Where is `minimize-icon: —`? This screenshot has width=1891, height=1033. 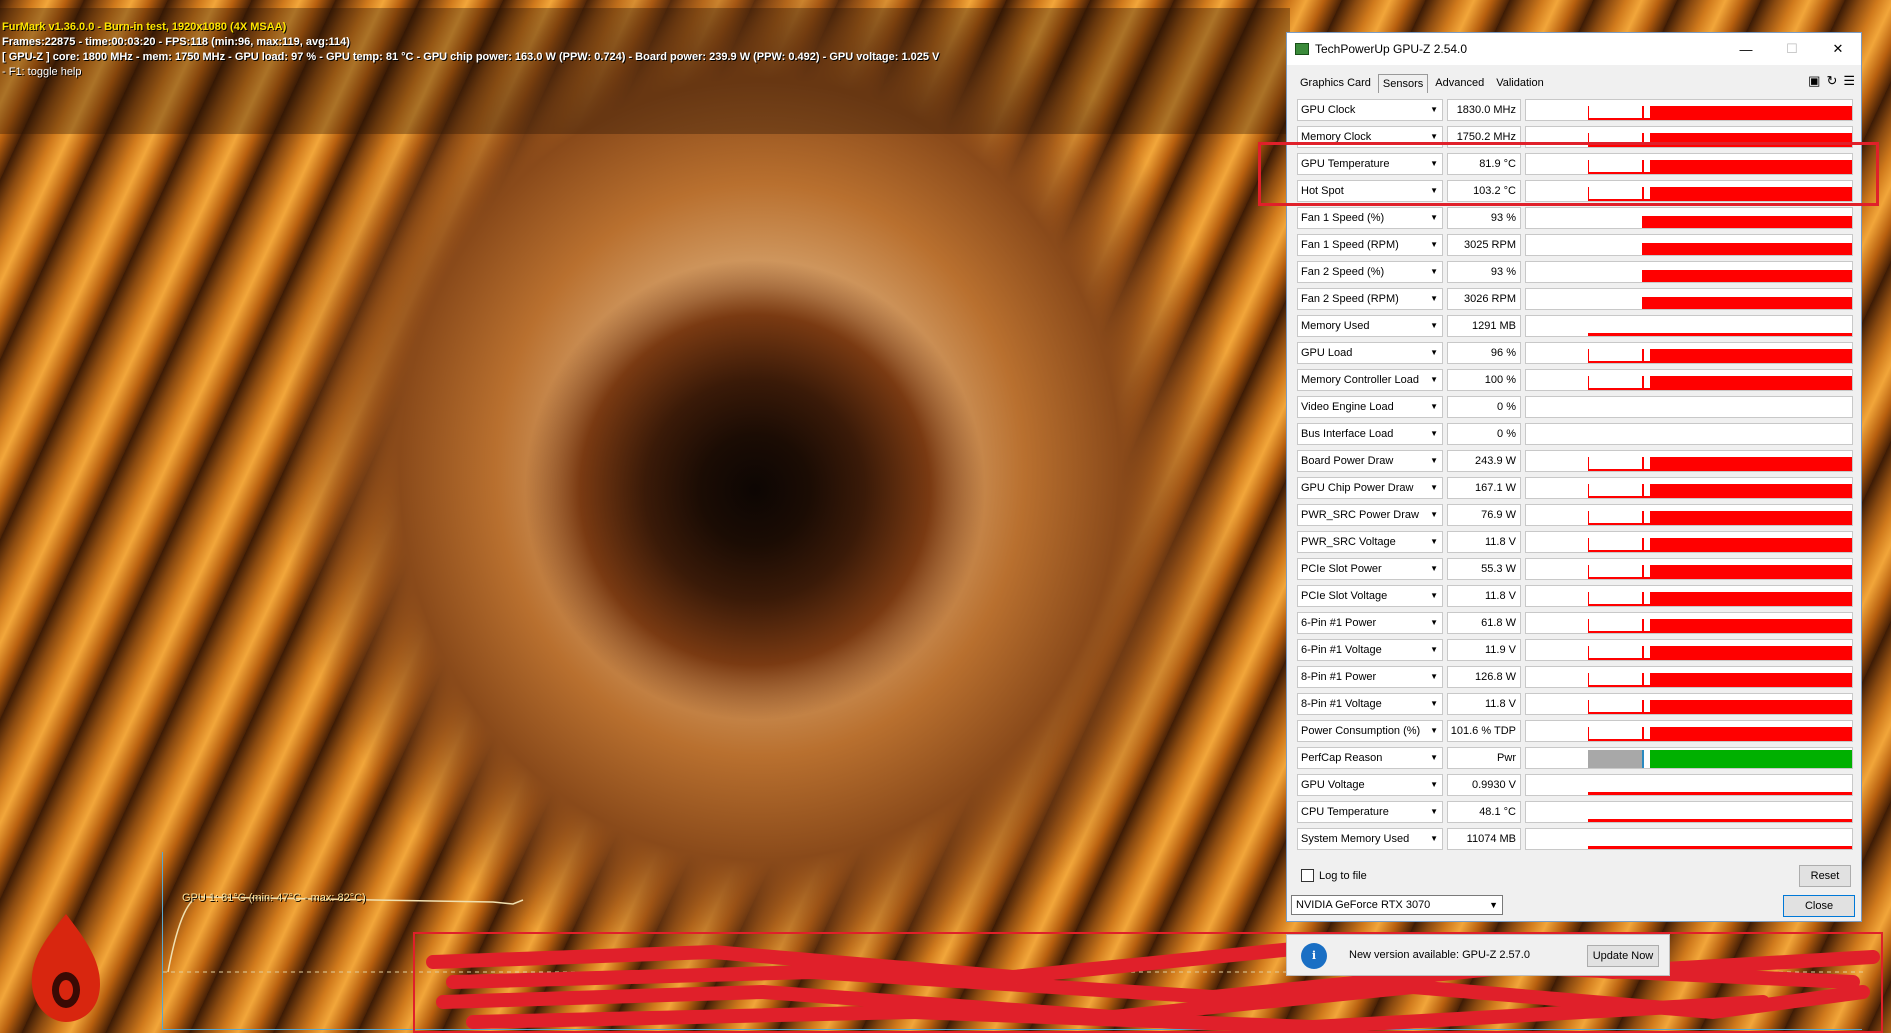 minimize-icon: — is located at coordinates (1746, 49).